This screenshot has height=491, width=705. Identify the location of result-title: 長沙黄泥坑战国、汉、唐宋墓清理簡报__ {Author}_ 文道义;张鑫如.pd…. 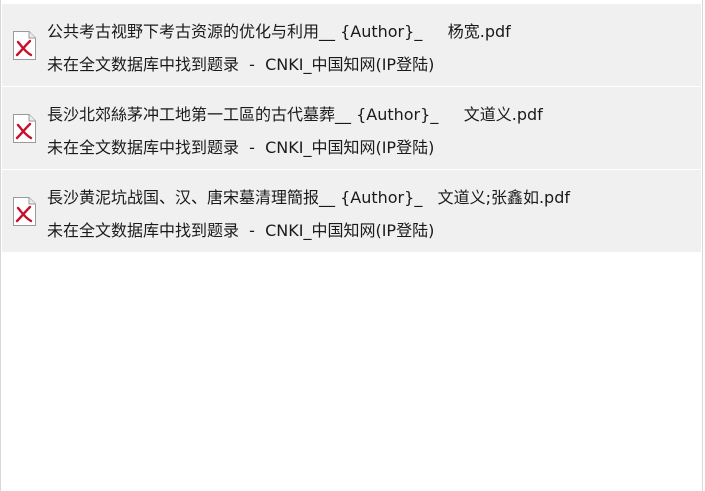
(308, 197).